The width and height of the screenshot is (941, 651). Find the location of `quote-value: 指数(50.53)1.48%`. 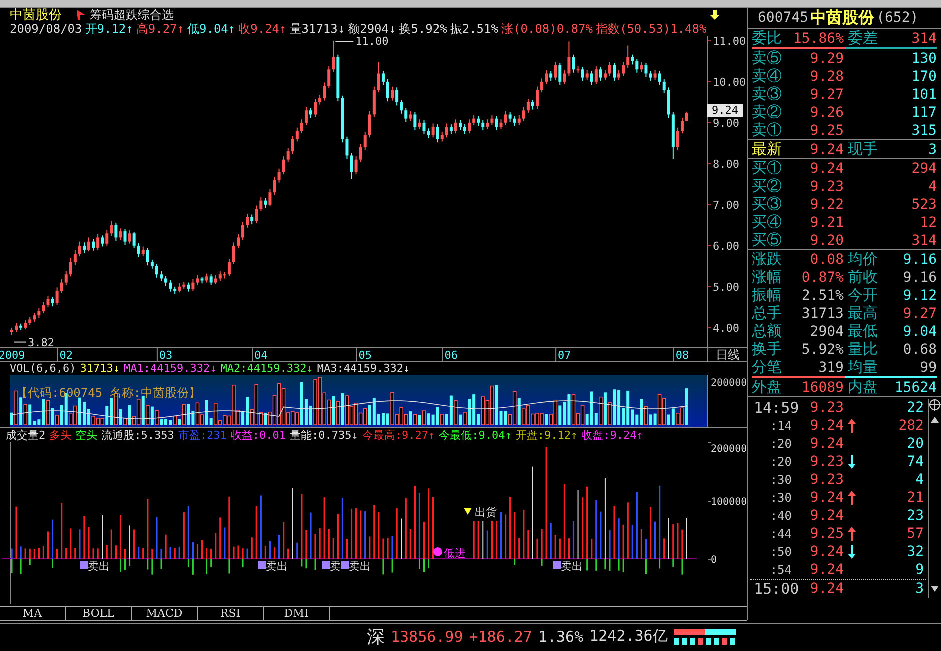

quote-value: 指数(50.53)1.48% is located at coordinates (651, 29).